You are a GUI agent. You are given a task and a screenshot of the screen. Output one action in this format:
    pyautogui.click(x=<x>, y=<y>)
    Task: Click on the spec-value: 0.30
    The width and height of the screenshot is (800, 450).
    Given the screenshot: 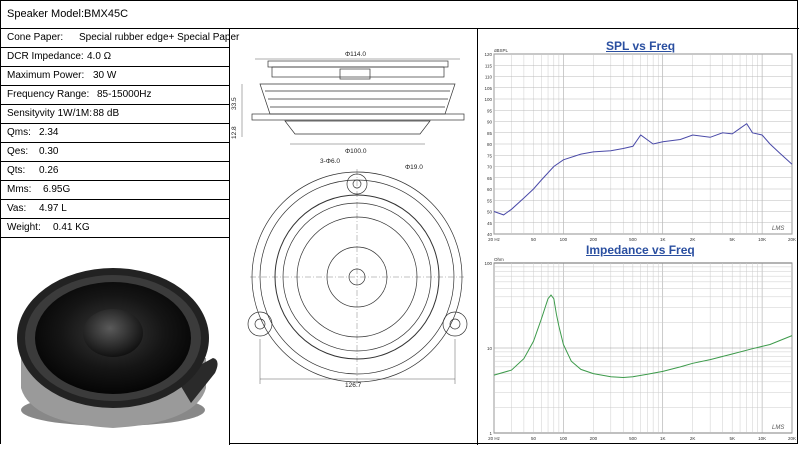 What is the action you would take?
    pyautogui.click(x=49, y=151)
    